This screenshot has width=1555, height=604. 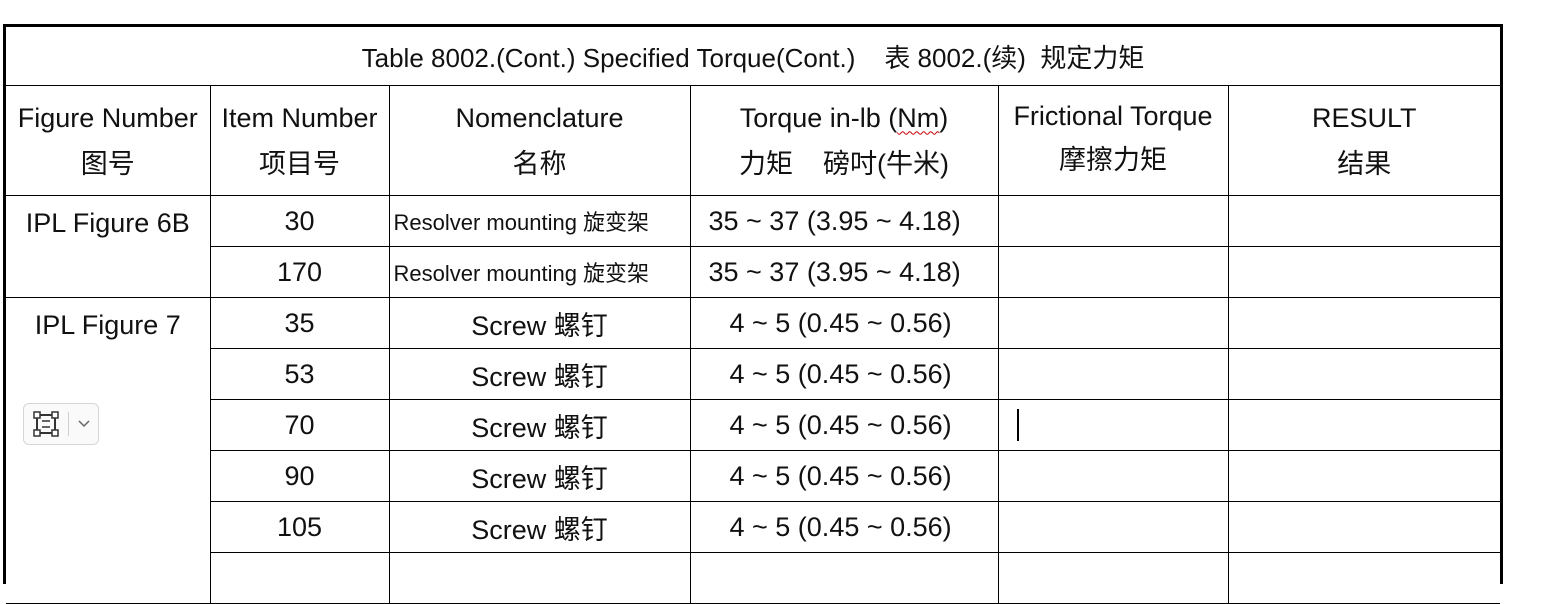 I want to click on header-torque-zh: 力矩 磅吋(牛米), so click(x=844, y=163).